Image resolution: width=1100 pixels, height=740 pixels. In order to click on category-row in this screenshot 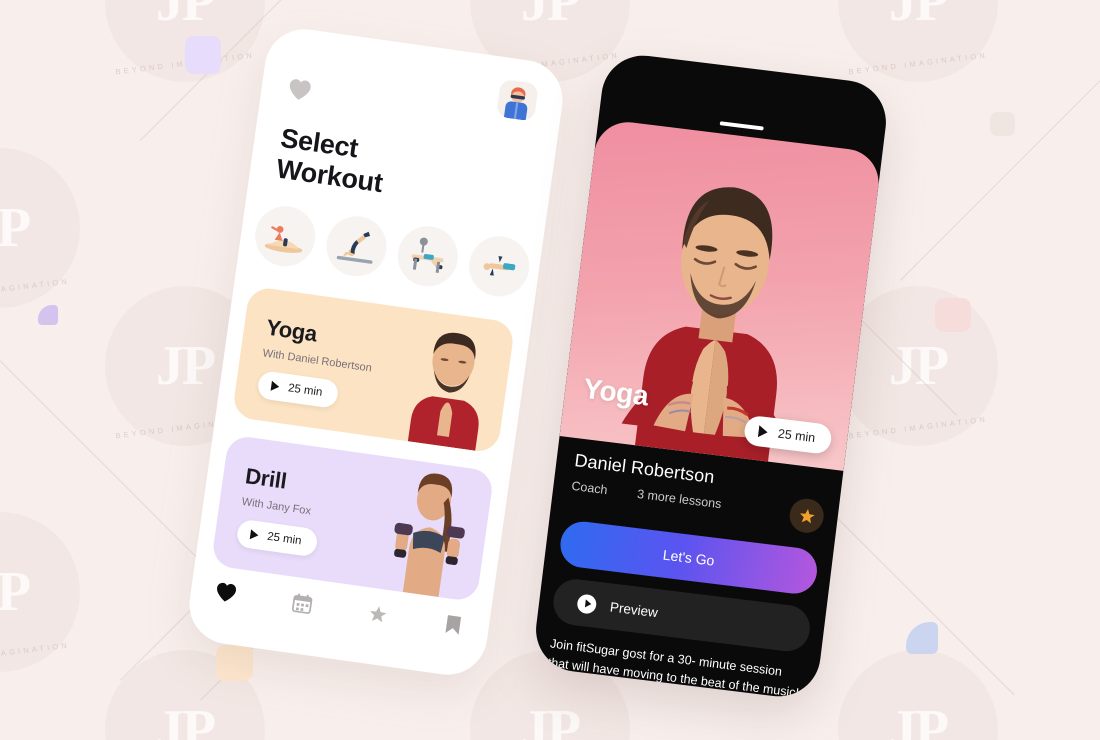, I will do `click(392, 251)`.